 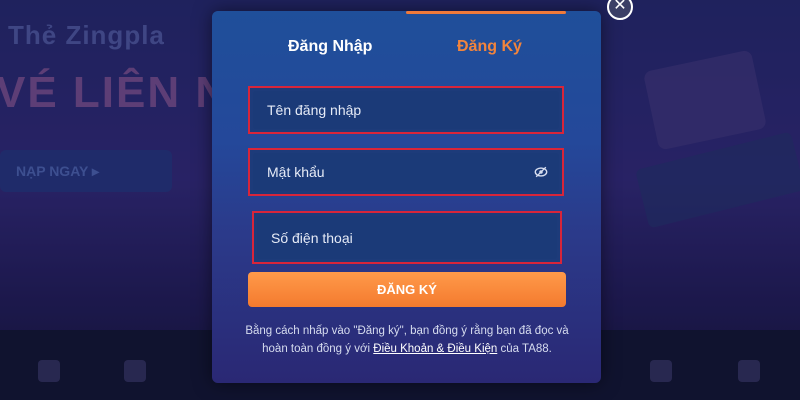 What do you see at coordinates (407, 289) in the screenshot?
I see `register-submit-button: ĐĂNG KÝ` at bounding box center [407, 289].